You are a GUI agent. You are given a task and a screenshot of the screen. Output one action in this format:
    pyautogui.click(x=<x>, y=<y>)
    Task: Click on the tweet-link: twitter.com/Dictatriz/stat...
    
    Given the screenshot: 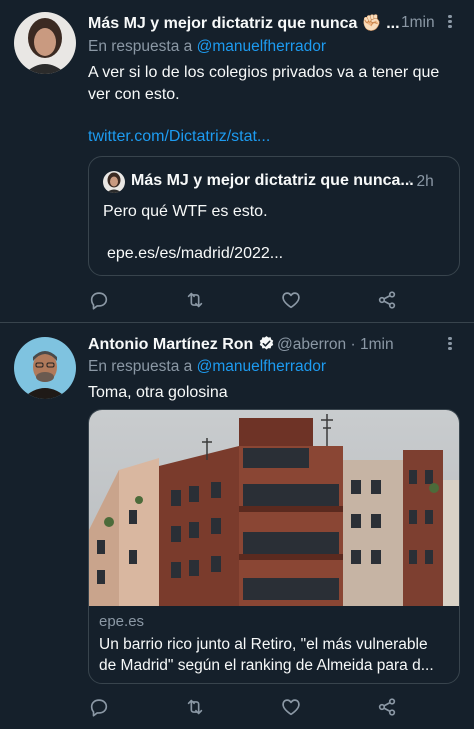 What is the action you would take?
    pyautogui.click(x=273, y=137)
    